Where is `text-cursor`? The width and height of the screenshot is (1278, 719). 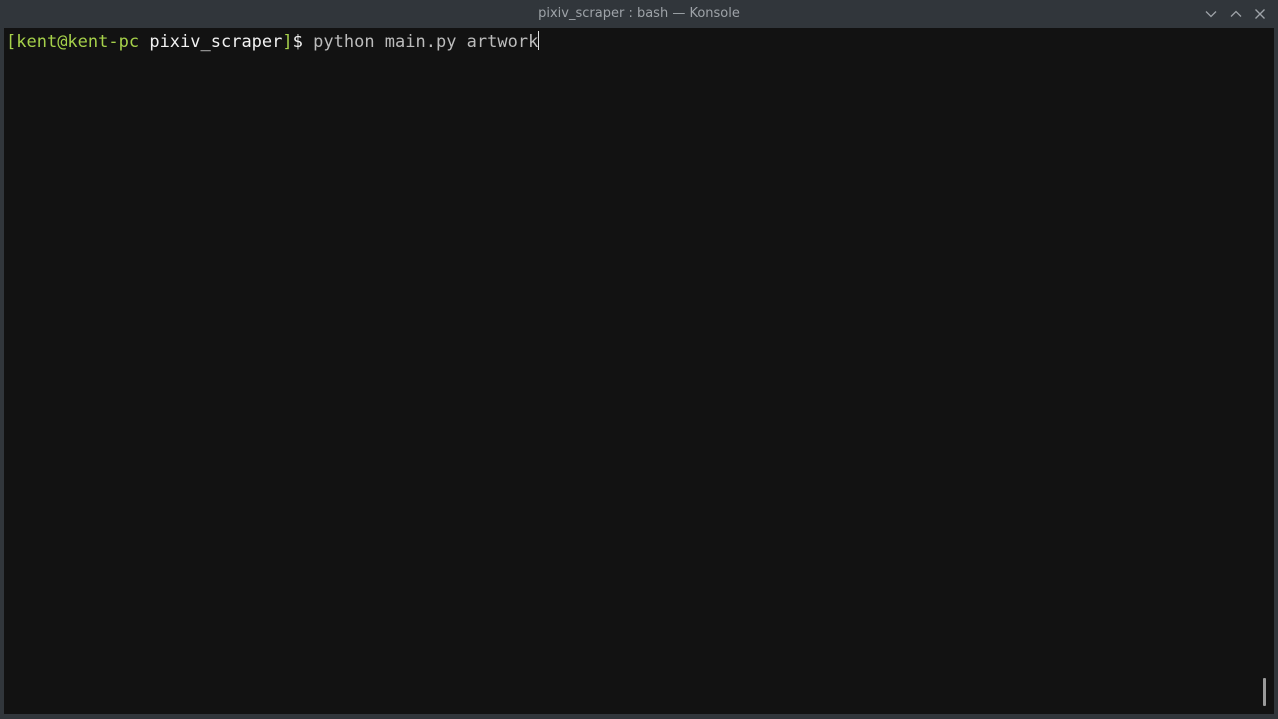
text-cursor is located at coordinates (539, 40).